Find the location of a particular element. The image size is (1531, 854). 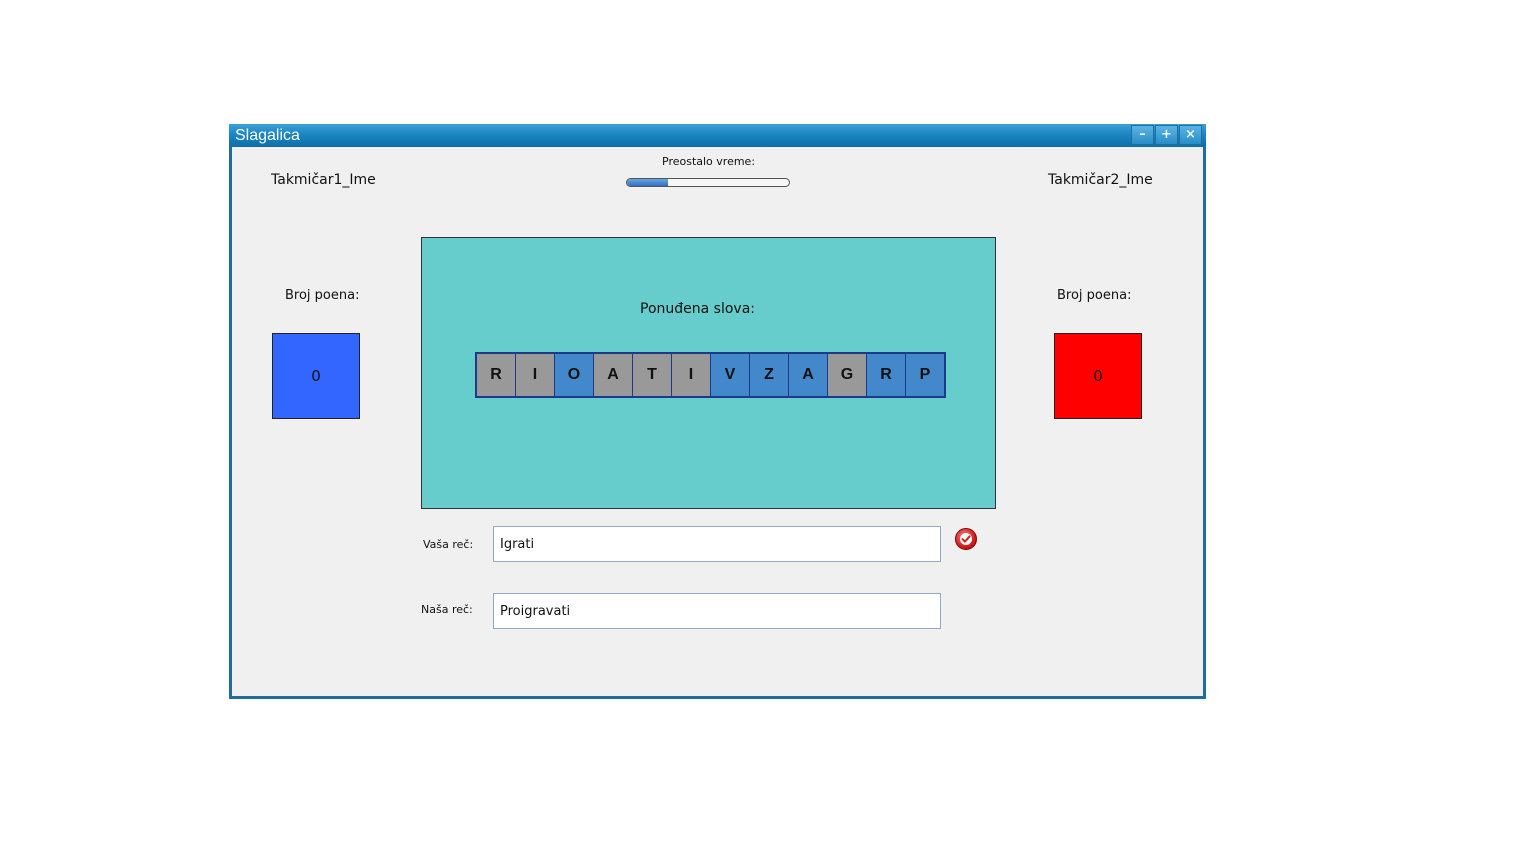

time-remaining-label: Preostalo vreme: is located at coordinates (709, 161).